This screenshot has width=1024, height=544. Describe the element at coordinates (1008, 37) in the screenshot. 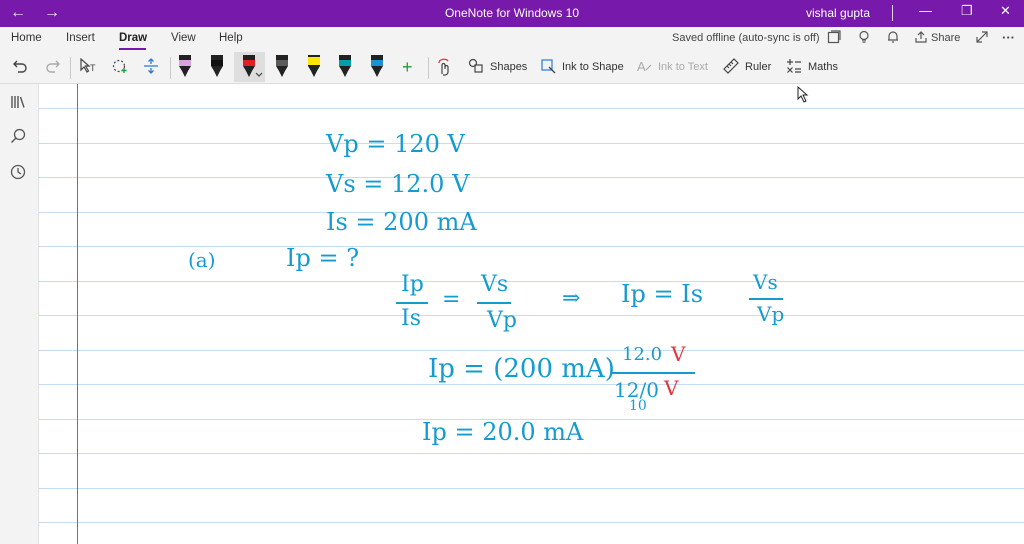

I see `more-options-icon: ···` at that location.